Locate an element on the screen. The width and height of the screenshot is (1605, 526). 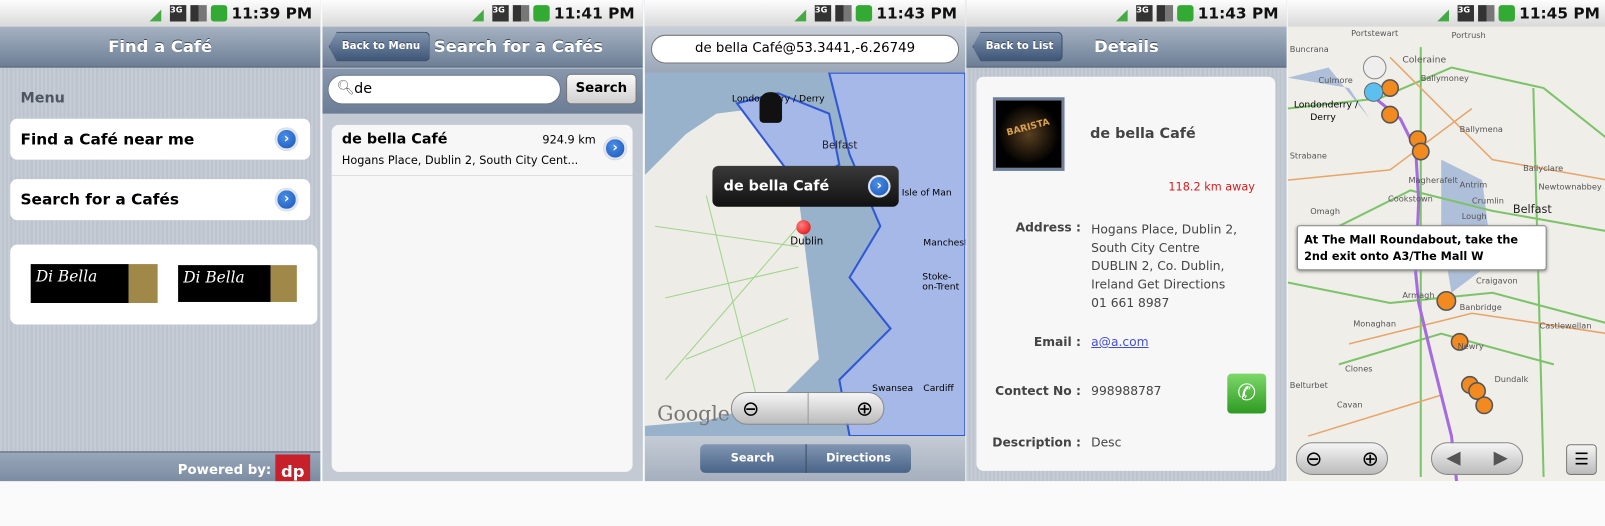
map-label: Coleraine is located at coordinates (1424, 60).